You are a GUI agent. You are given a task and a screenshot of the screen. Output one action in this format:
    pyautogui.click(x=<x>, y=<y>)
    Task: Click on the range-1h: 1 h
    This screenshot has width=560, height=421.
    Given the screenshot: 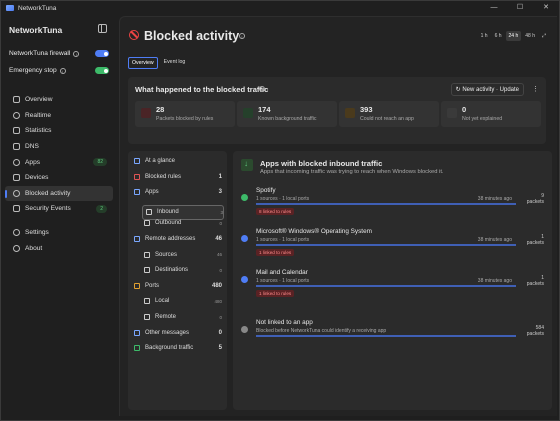 What is the action you would take?
    pyautogui.click(x=484, y=36)
    